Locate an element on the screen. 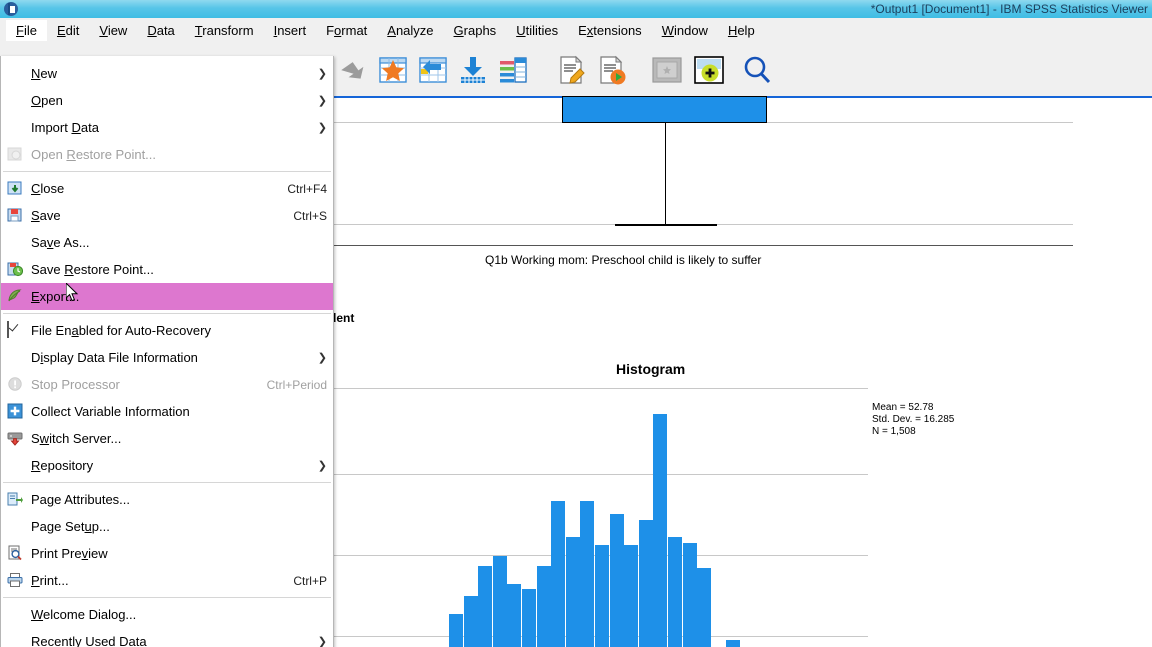 This screenshot has height=647, width=1152. file-menu-item-label: Stop Processor is located at coordinates (75, 384).